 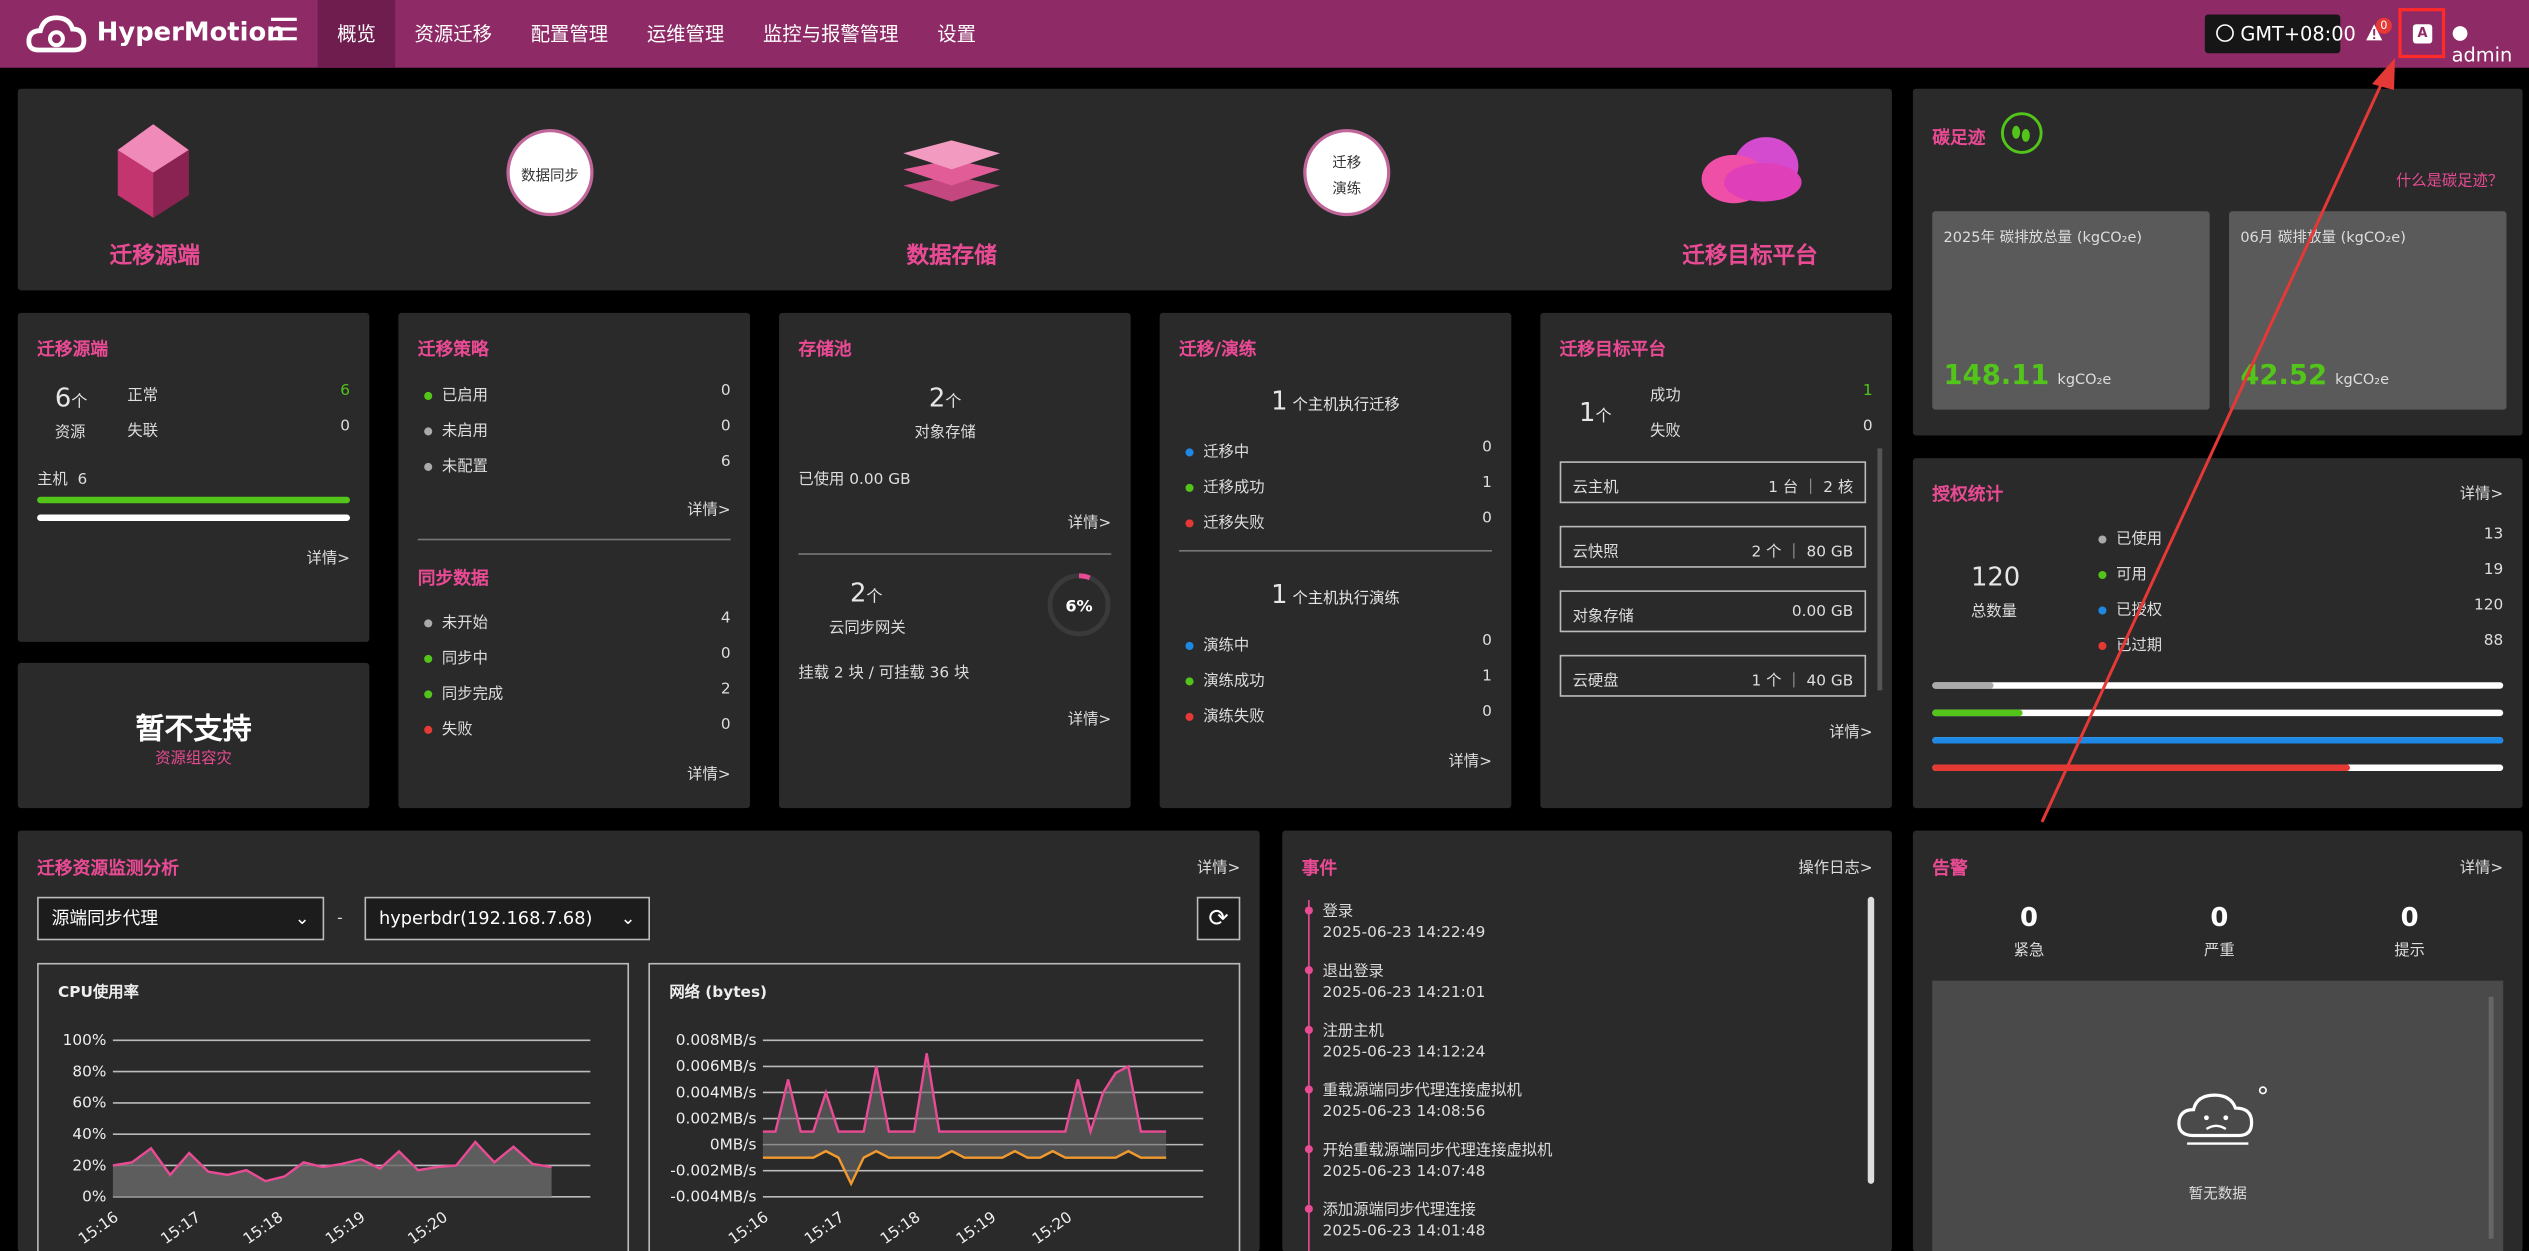 What do you see at coordinates (2139, 610) in the screenshot?
I see `license-item-label: 已授权` at bounding box center [2139, 610].